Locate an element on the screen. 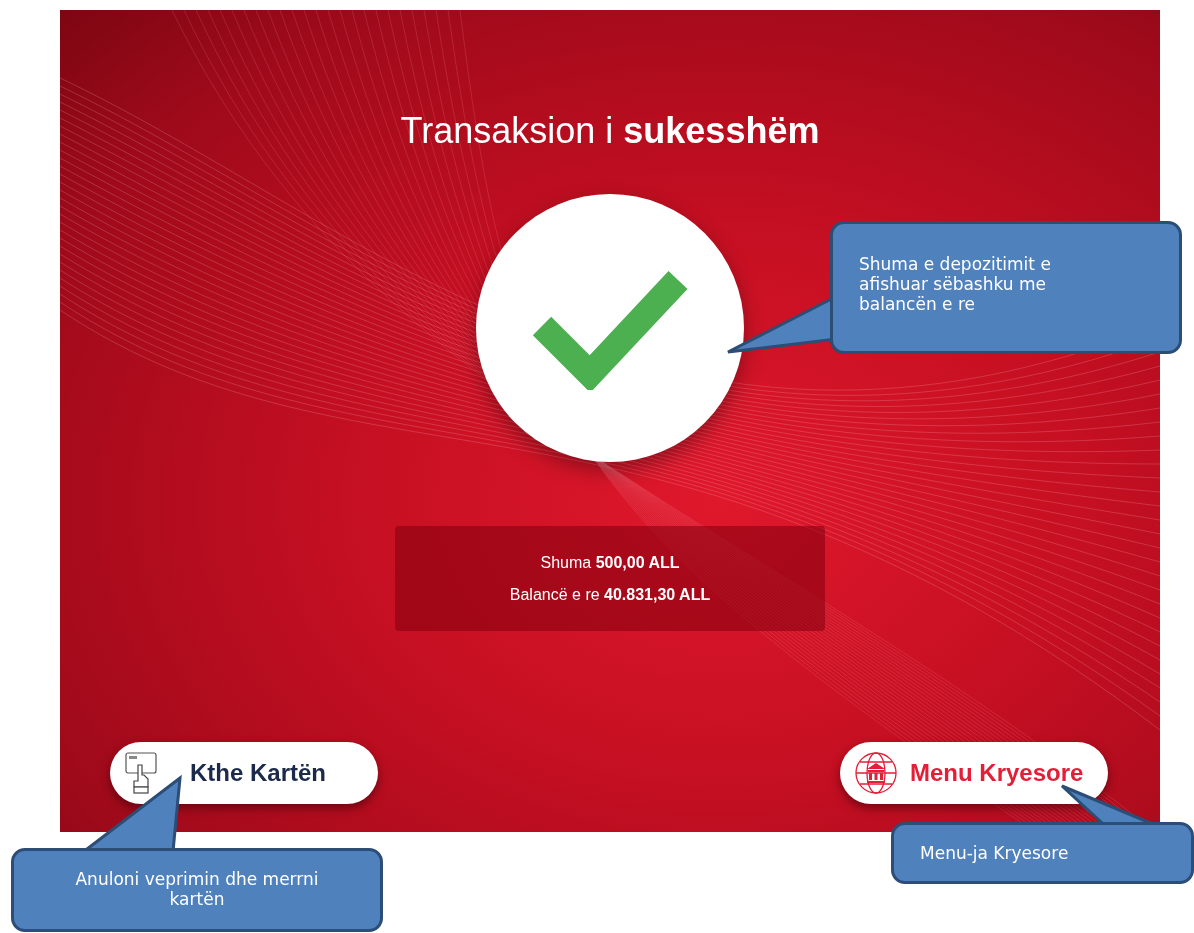  screen-title: Transaksion i sukesshëm is located at coordinates (610, 131).